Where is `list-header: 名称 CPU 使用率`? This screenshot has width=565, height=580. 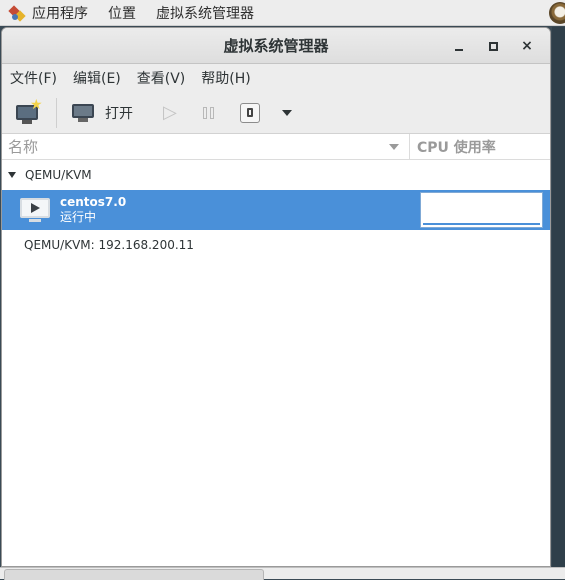
list-header: 名称 CPU 使用率 is located at coordinates (276, 147).